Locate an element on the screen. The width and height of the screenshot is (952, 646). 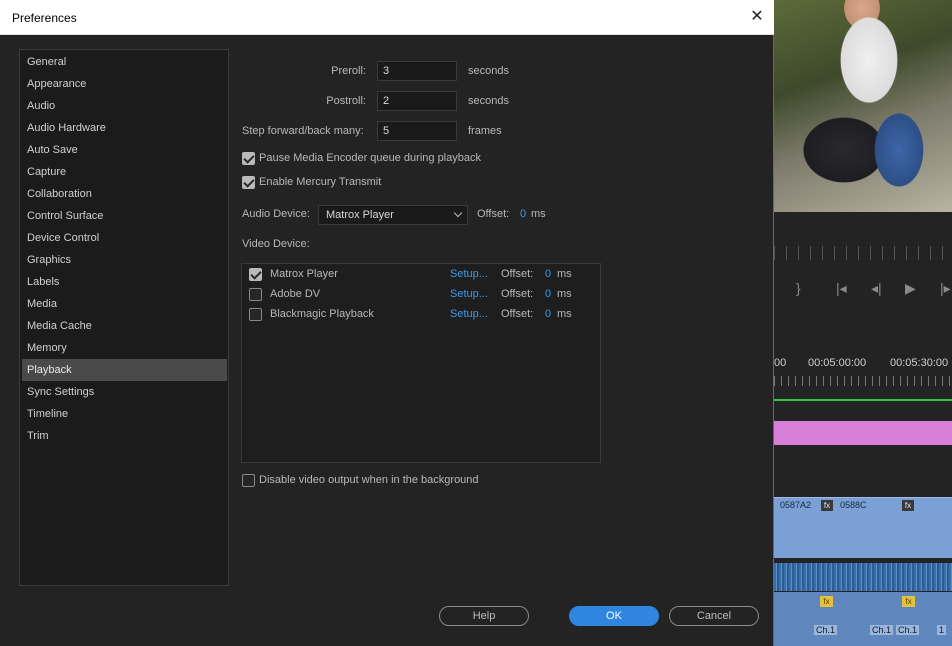
sidebar-item-playback: Playback is located at coordinates (124, 370).